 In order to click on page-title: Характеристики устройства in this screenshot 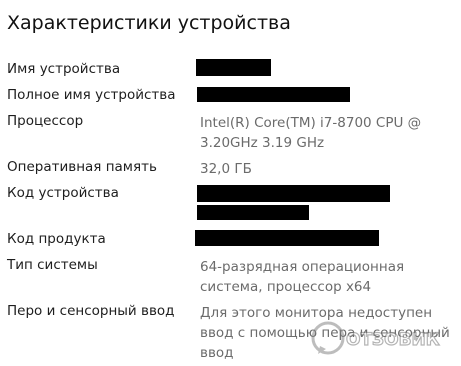, I will do `click(149, 23)`.